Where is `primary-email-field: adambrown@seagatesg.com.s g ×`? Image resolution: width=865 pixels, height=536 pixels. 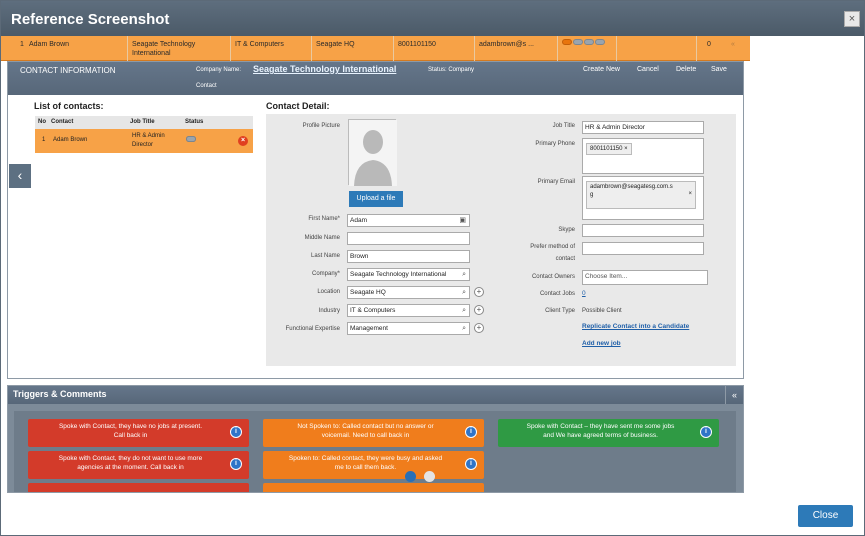 primary-email-field: adambrown@seagatesg.com.s g × is located at coordinates (643, 198).